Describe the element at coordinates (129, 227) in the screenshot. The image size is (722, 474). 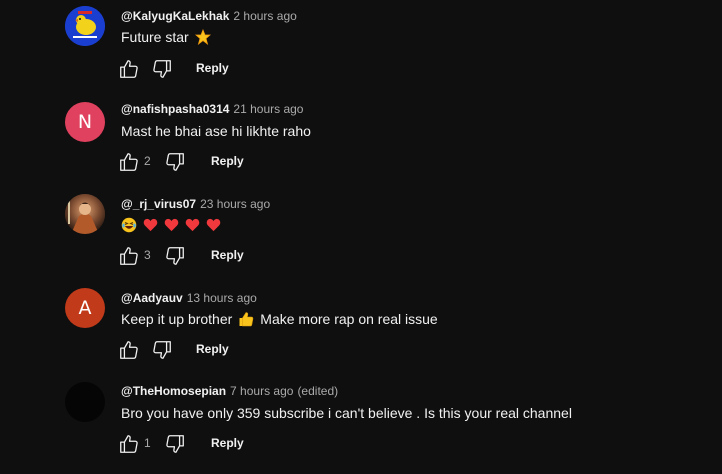
I see `laughing-face-icon` at that location.